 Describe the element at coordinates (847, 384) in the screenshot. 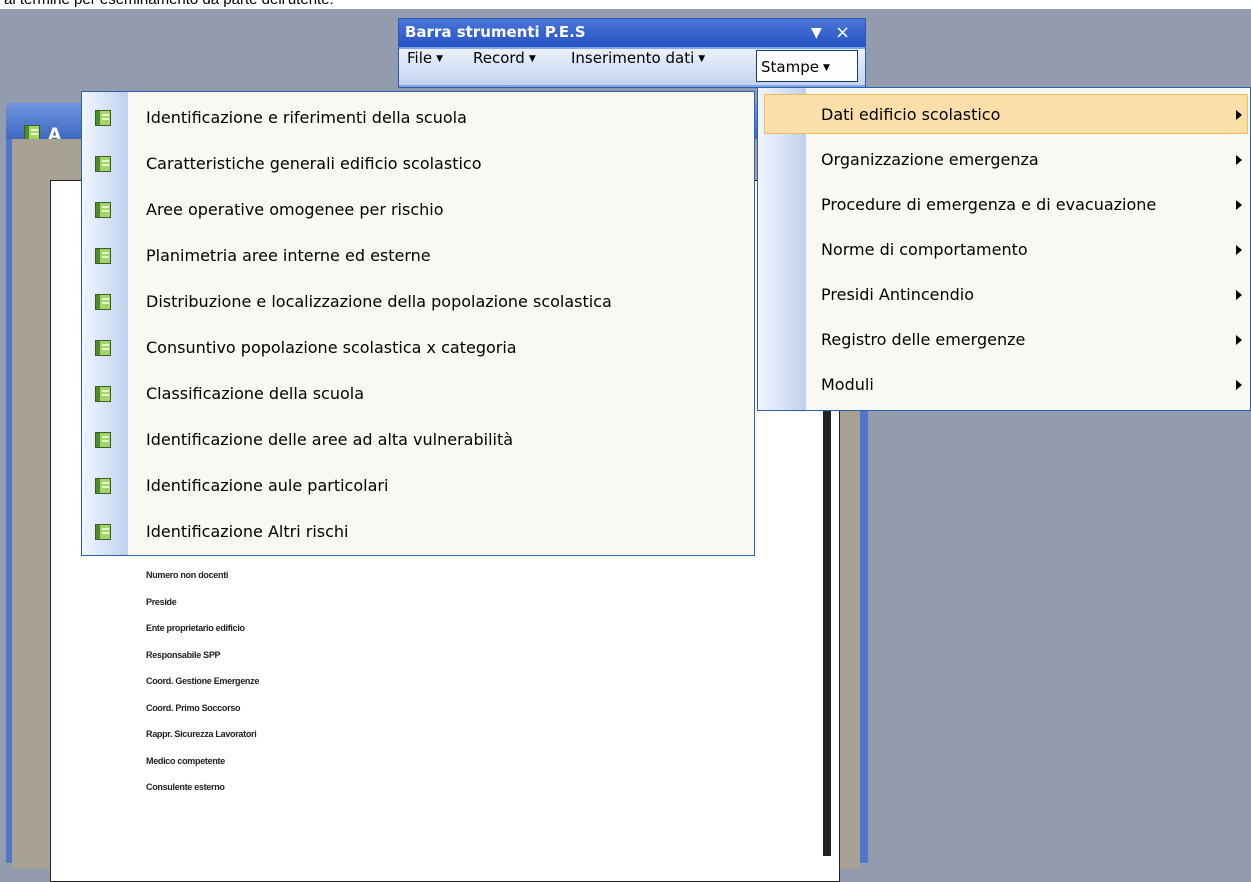

I see `submenu-label: Moduli` at that location.